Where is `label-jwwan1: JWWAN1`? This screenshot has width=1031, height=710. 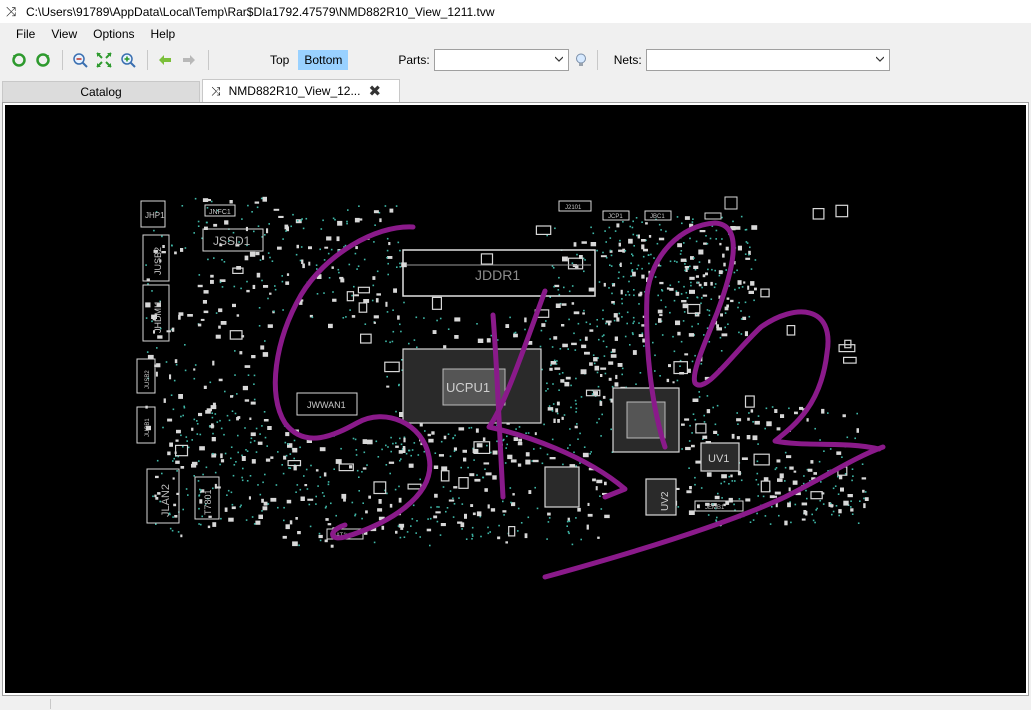
label-jwwan1: JWWAN1 is located at coordinates (326, 405).